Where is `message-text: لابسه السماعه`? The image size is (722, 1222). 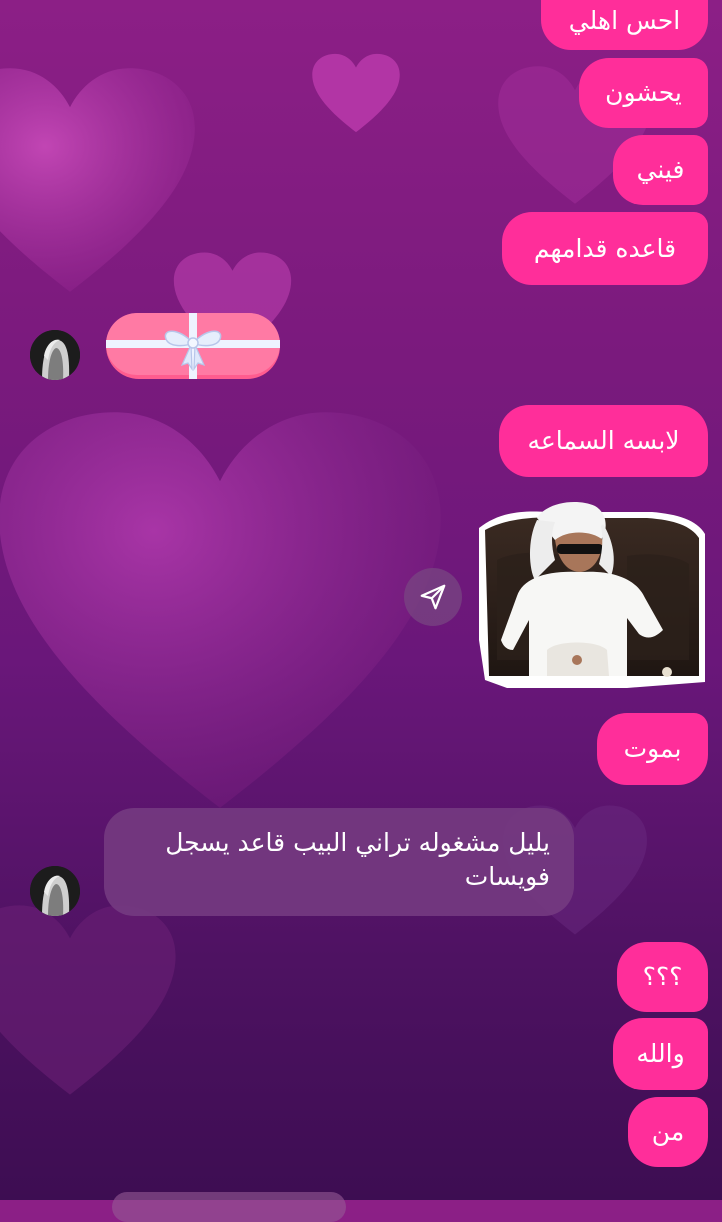 message-text: لابسه السماعه is located at coordinates (603, 440).